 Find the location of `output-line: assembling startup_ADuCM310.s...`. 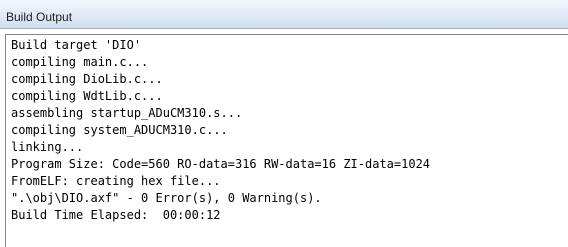

output-line: assembling startup_ADuCM310.s... is located at coordinates (127, 113).